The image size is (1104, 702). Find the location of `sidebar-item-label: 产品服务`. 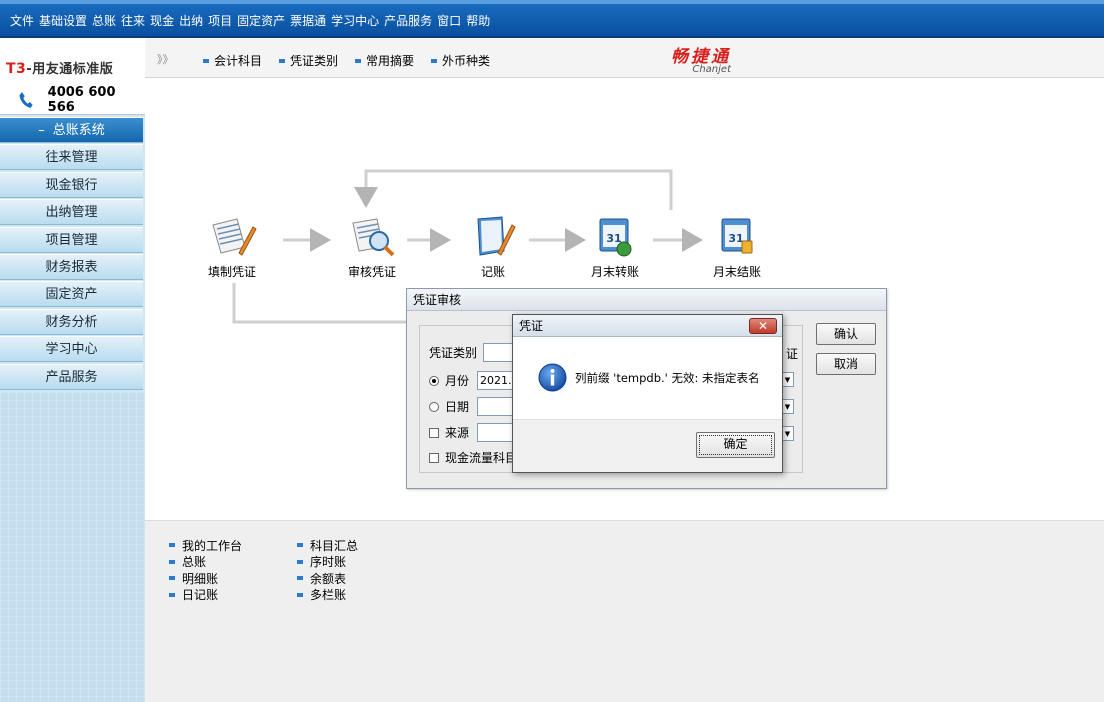

sidebar-item-label: 产品服务 is located at coordinates (71, 377).